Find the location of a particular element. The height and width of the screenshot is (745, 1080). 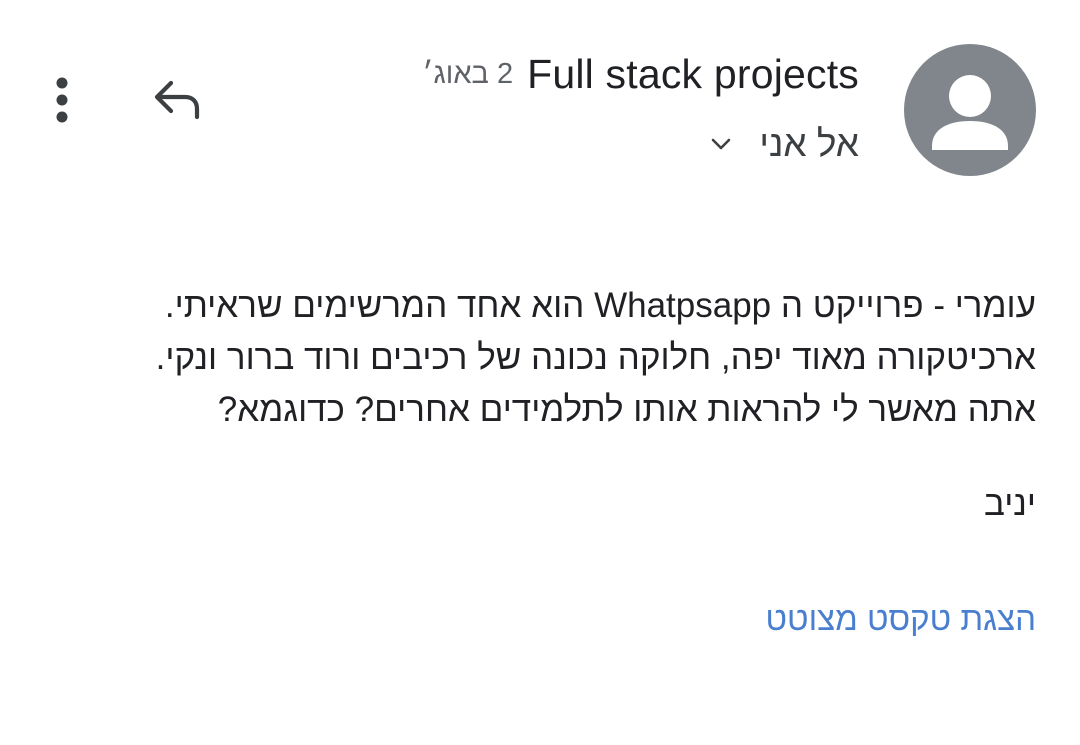

recipient-line: אל אני is located at coordinates (783, 144).